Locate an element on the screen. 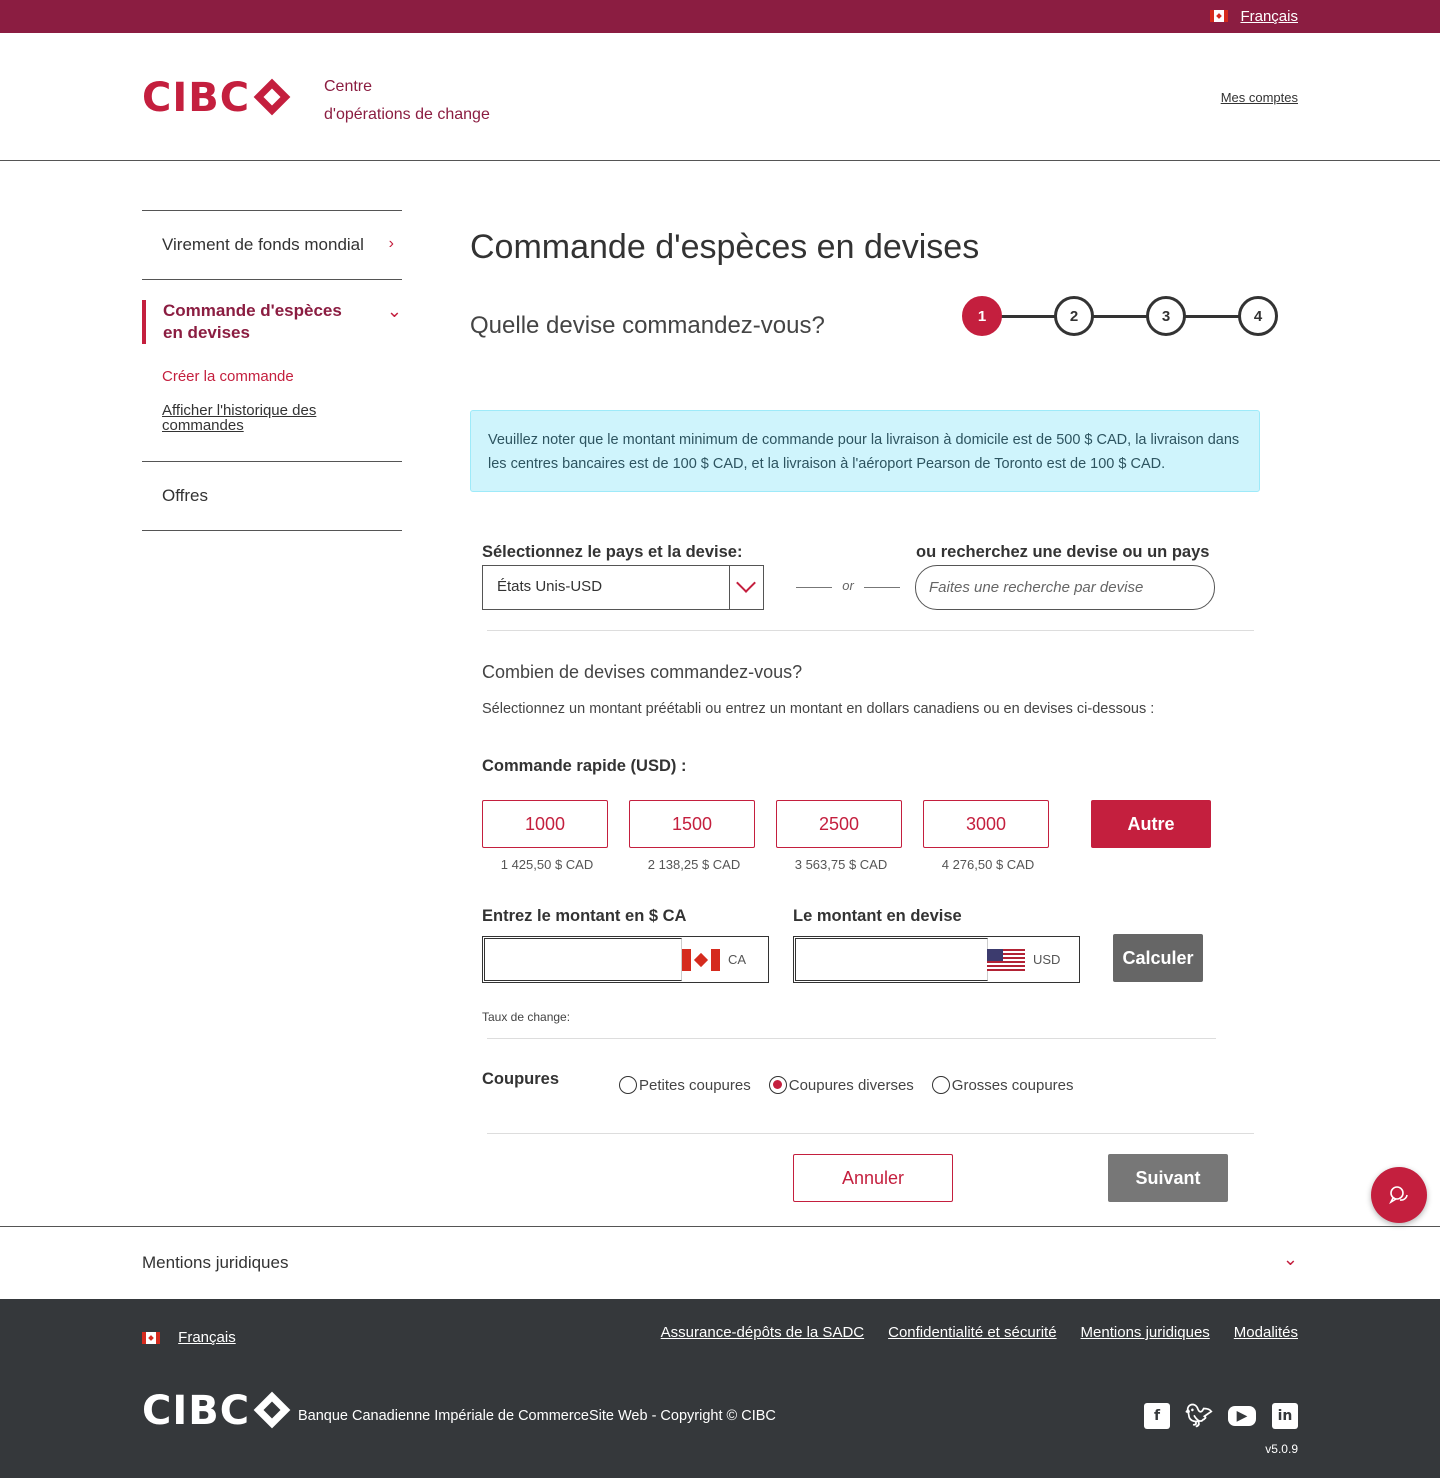  currency-search-input is located at coordinates (1065, 587).